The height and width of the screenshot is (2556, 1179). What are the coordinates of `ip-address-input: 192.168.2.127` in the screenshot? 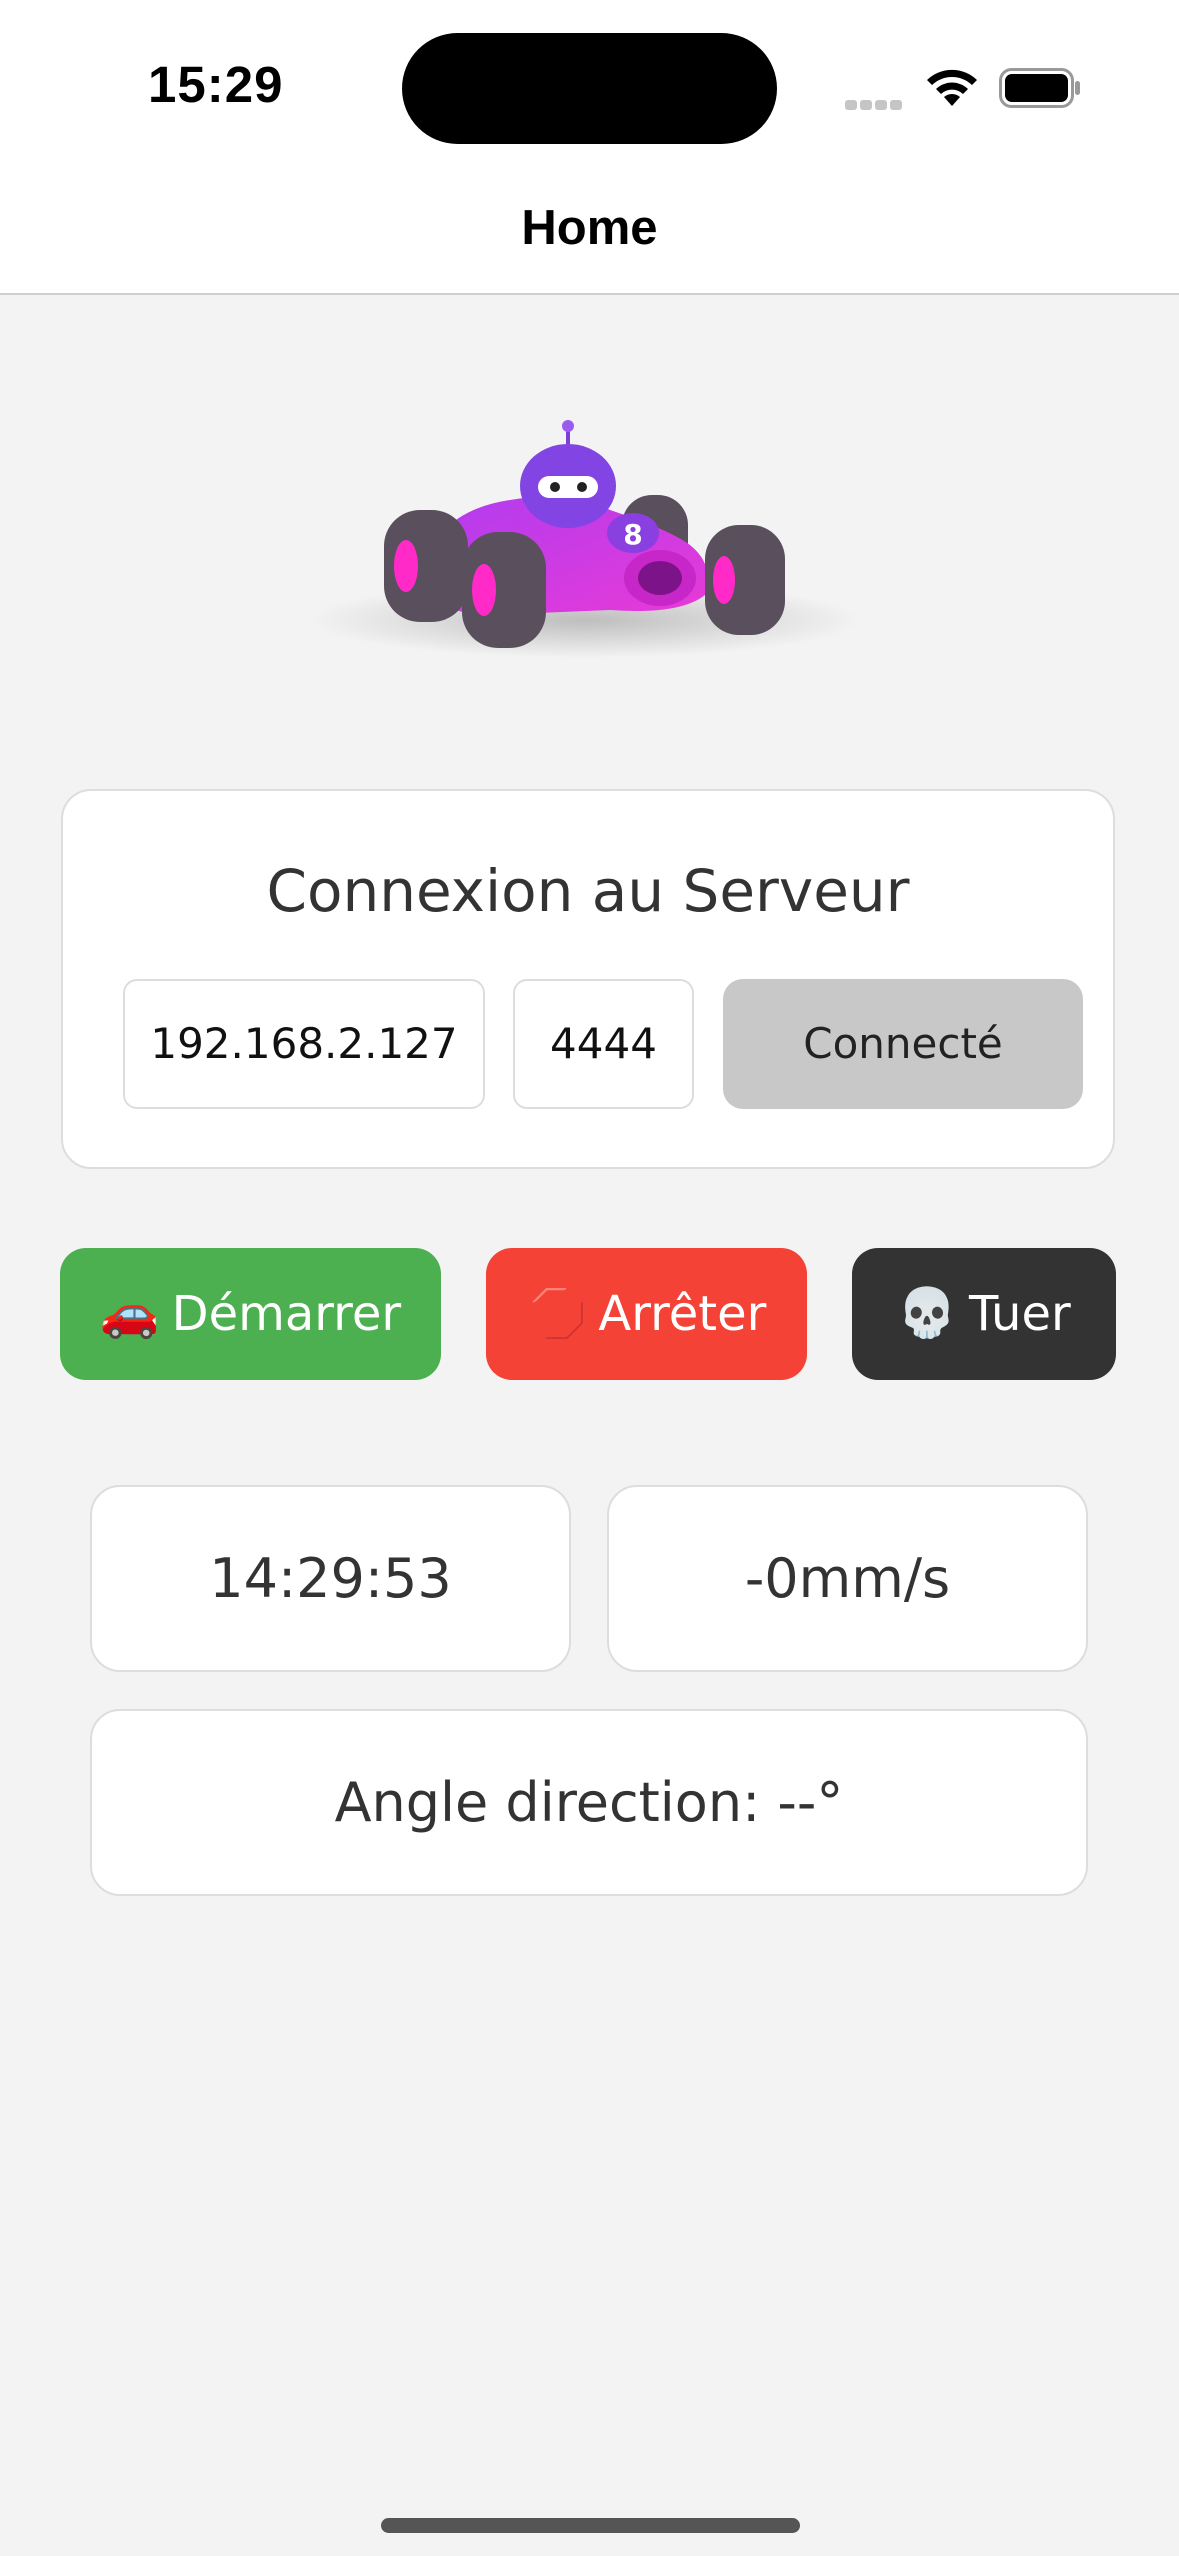 It's located at (304, 1044).